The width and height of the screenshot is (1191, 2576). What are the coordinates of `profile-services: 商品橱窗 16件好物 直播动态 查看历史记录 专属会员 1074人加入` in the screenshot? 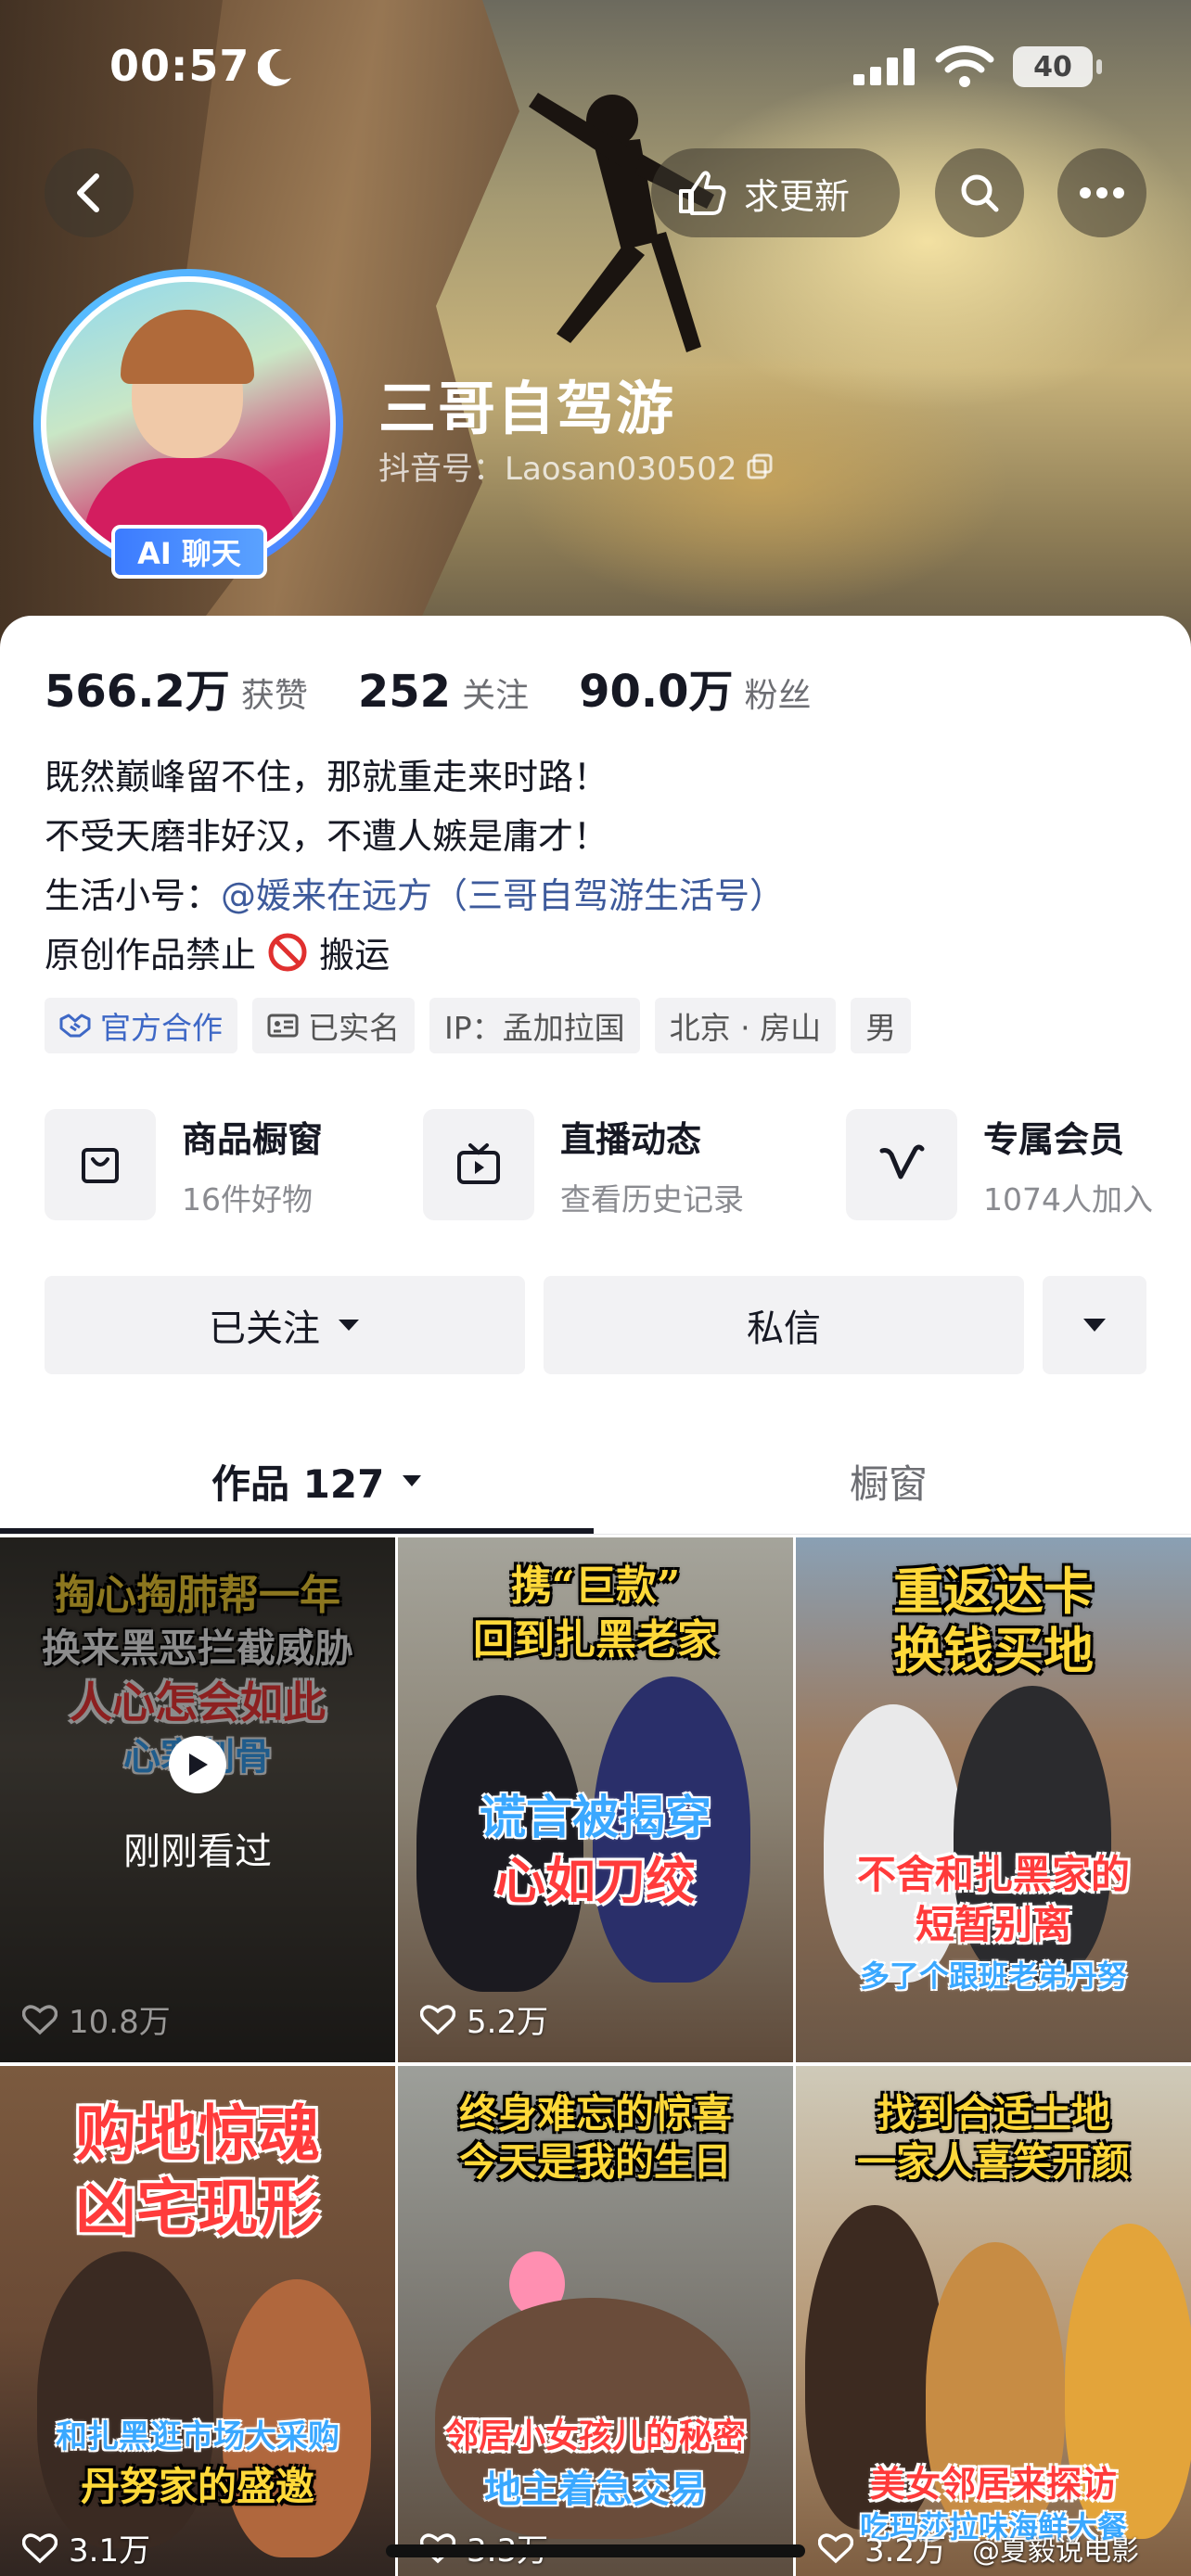 It's located at (601, 1164).